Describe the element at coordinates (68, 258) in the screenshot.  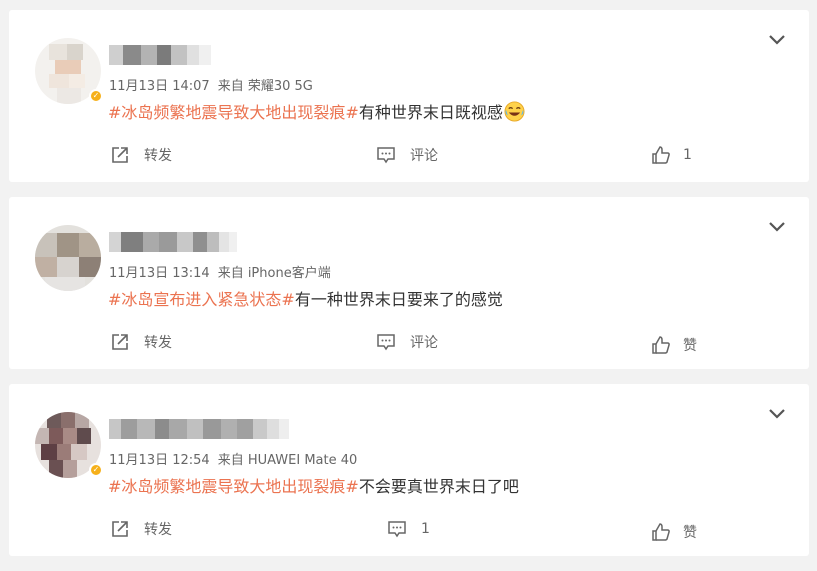
I see `avatar` at that location.